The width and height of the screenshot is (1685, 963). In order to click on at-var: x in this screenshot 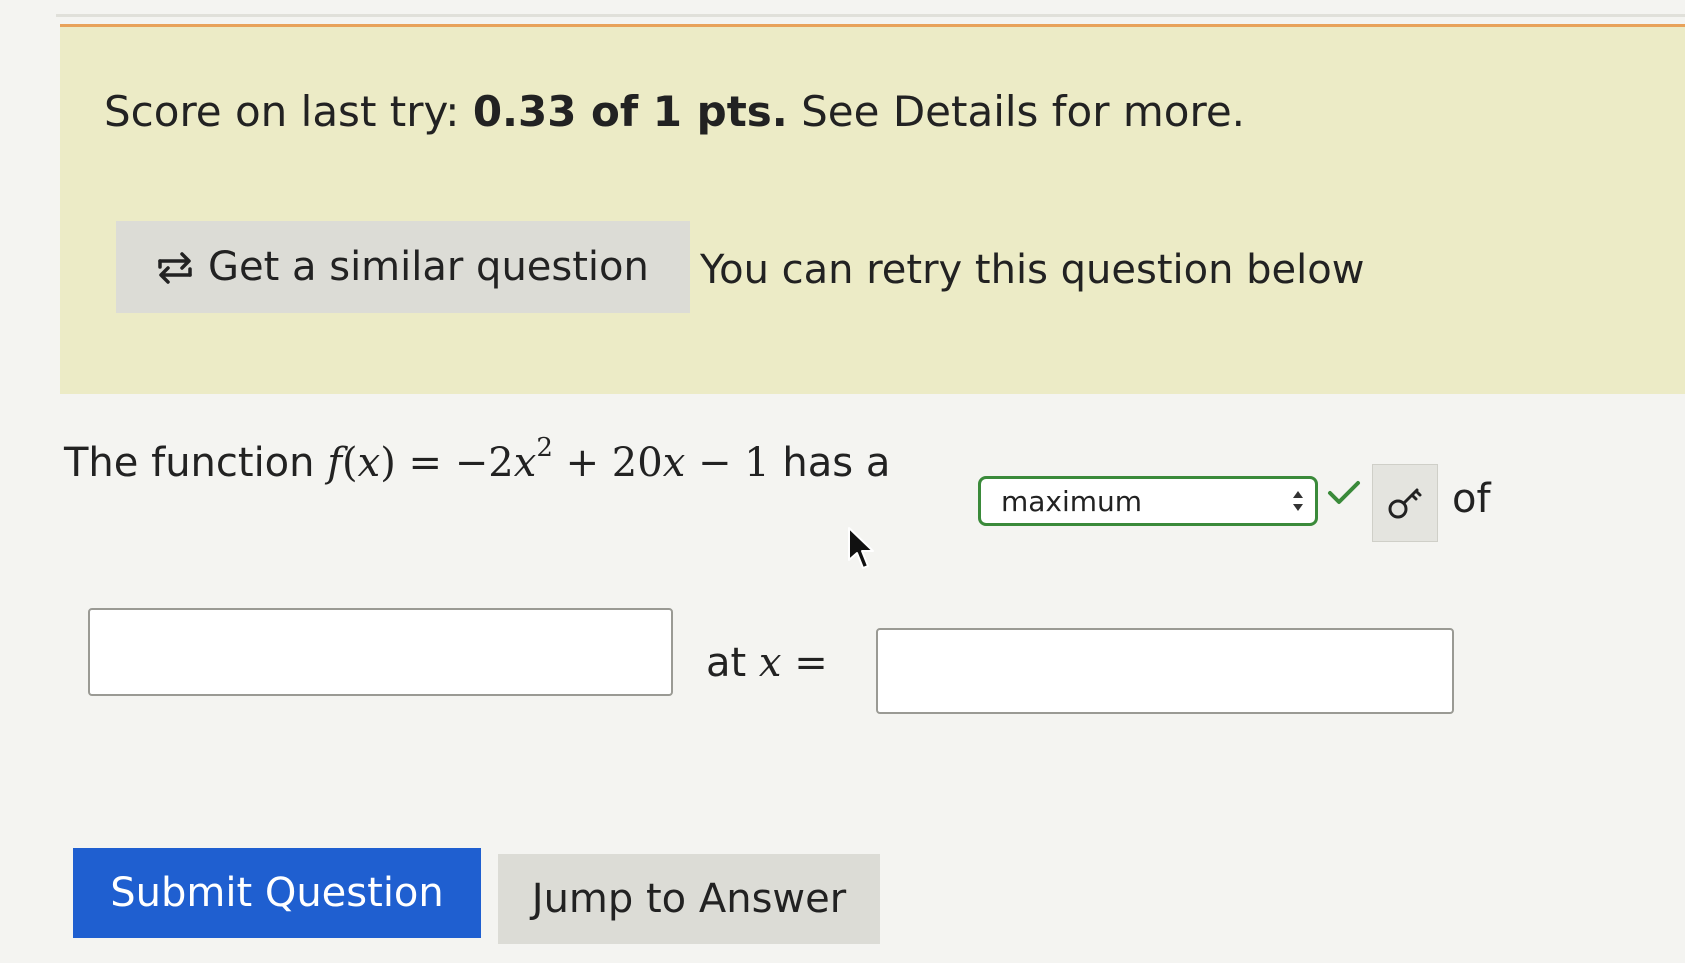, I will do `click(770, 663)`.